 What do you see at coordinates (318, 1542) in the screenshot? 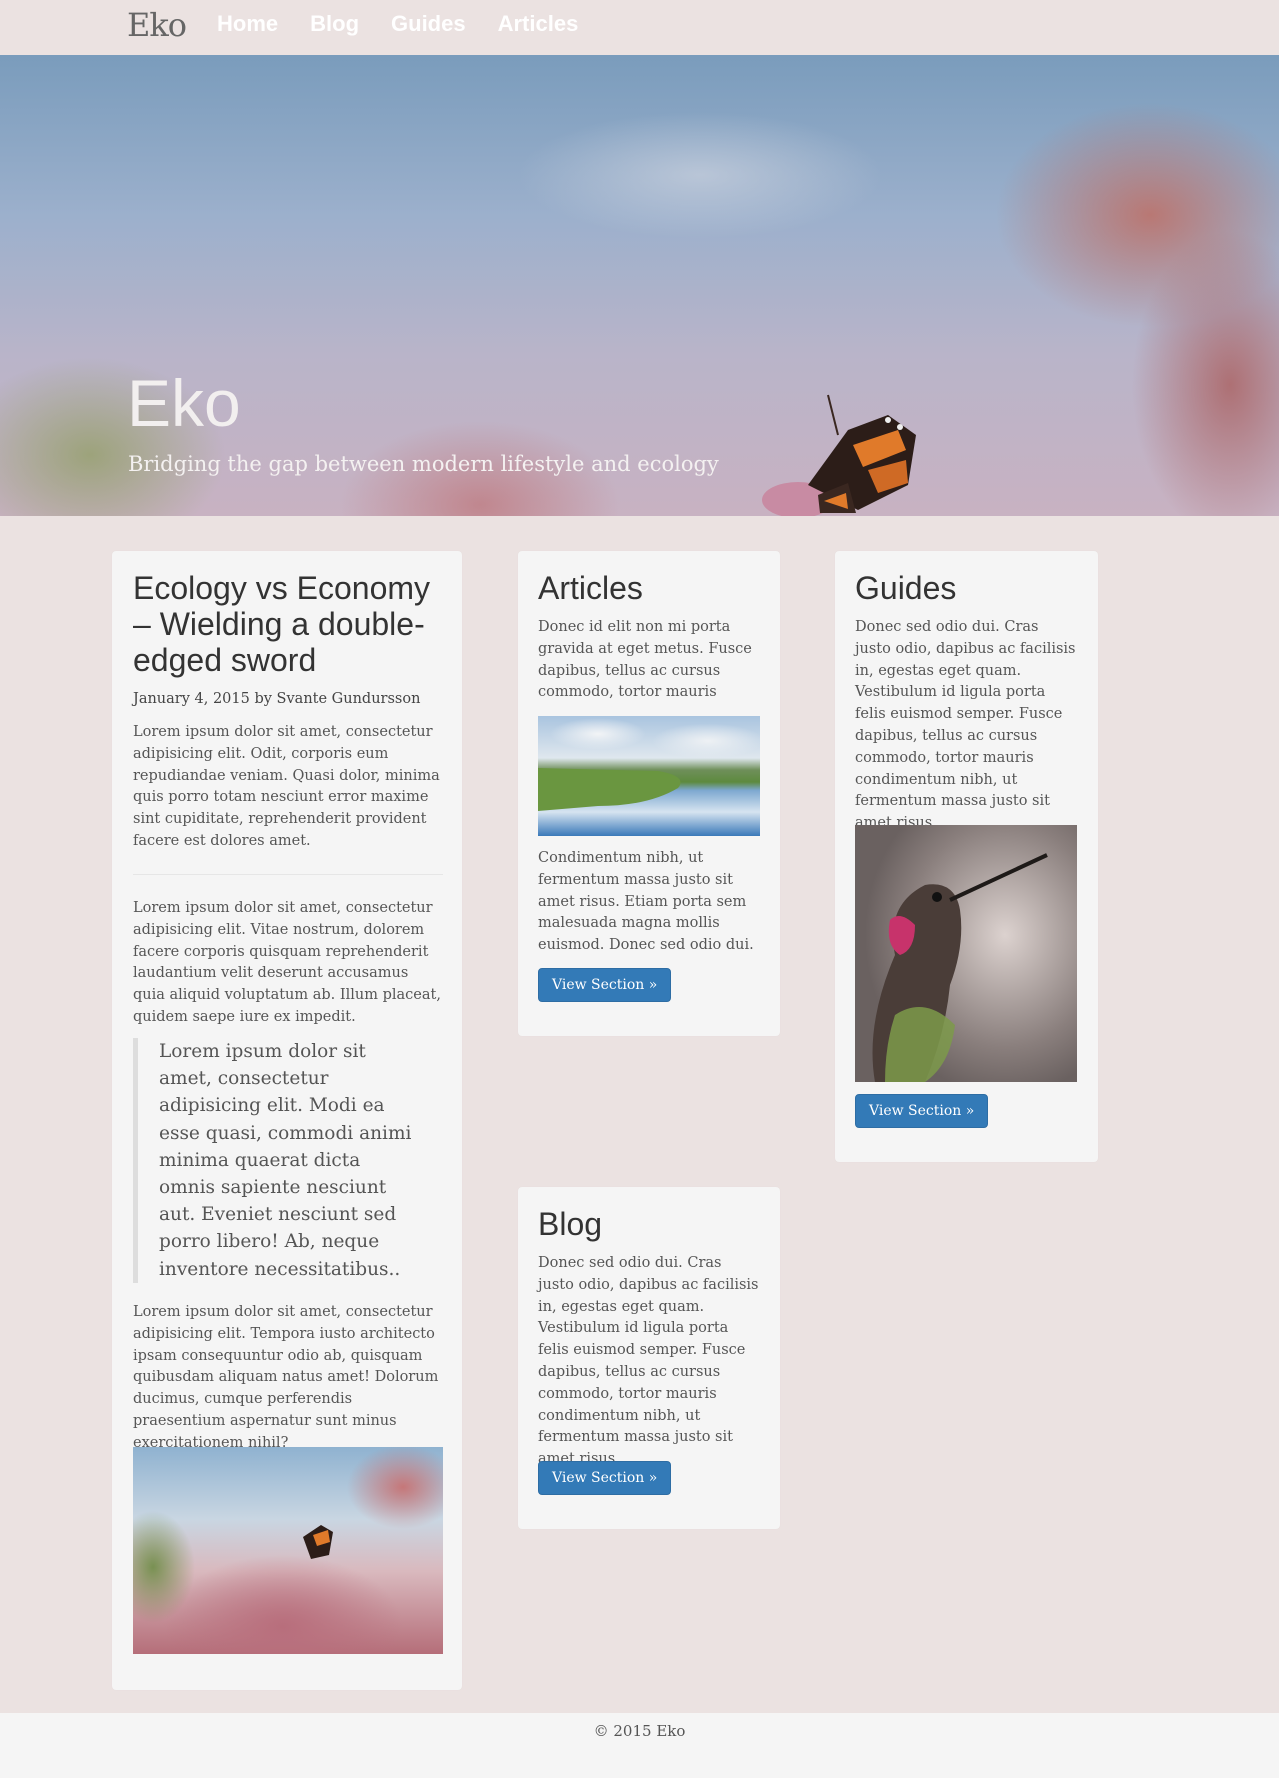
I see `butterfly-icon` at bounding box center [318, 1542].